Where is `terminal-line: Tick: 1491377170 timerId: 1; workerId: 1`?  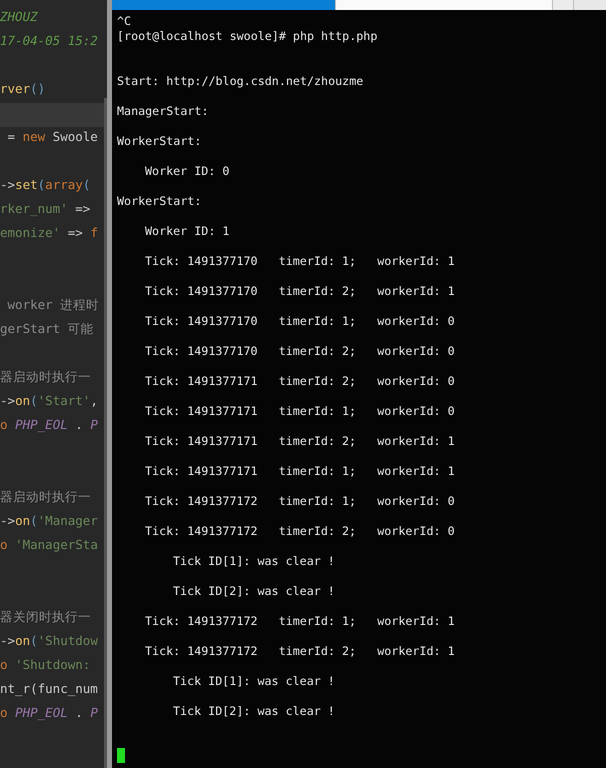 terminal-line: Tick: 1491377170 timerId: 1; workerId: 1 is located at coordinates (300, 261).